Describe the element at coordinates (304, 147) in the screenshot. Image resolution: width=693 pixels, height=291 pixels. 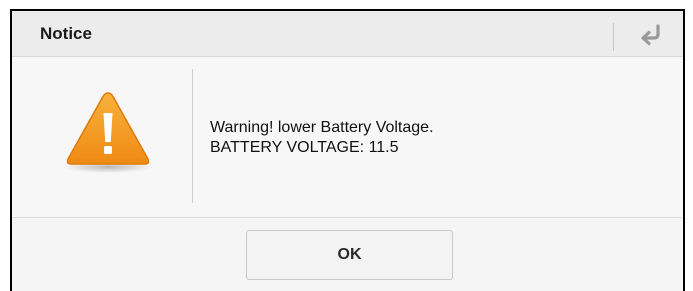
I see `message-line-2: BATTERY VOLTAGE: 11.5` at that location.